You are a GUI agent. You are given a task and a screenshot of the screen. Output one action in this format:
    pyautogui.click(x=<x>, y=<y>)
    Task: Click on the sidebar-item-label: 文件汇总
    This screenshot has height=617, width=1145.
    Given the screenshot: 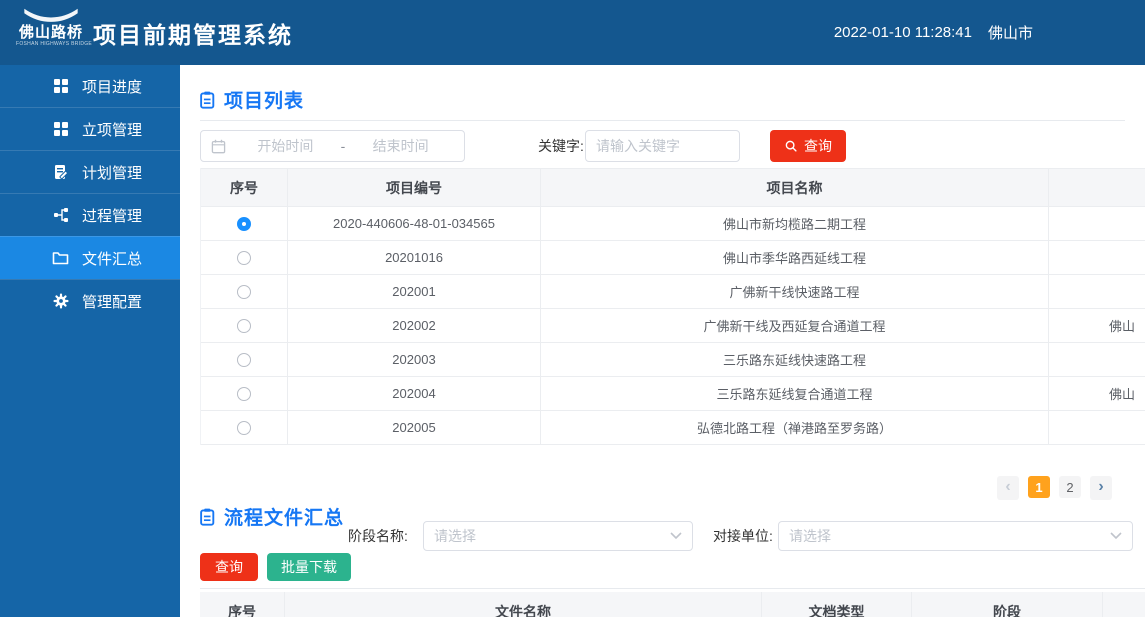 What is the action you would take?
    pyautogui.click(x=112, y=259)
    